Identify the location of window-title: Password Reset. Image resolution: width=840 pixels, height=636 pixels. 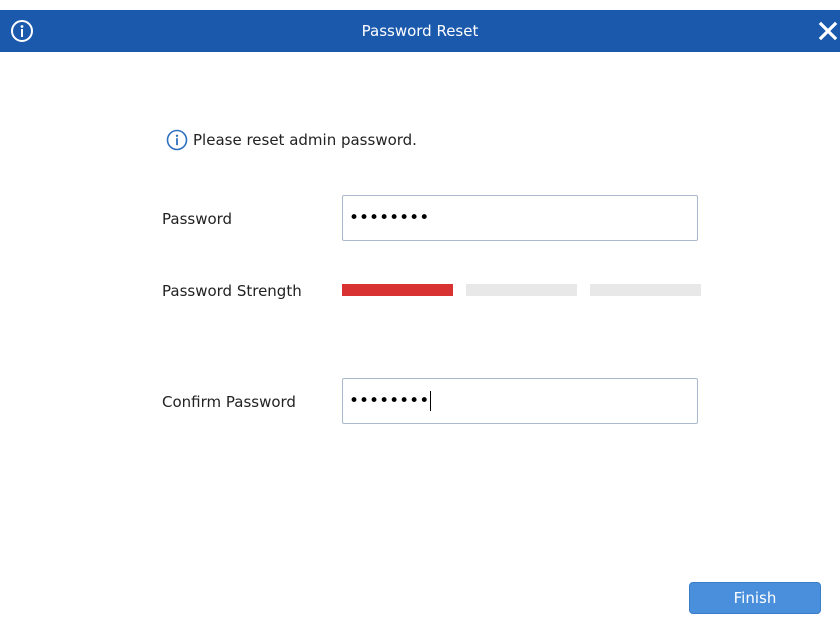
(420, 31).